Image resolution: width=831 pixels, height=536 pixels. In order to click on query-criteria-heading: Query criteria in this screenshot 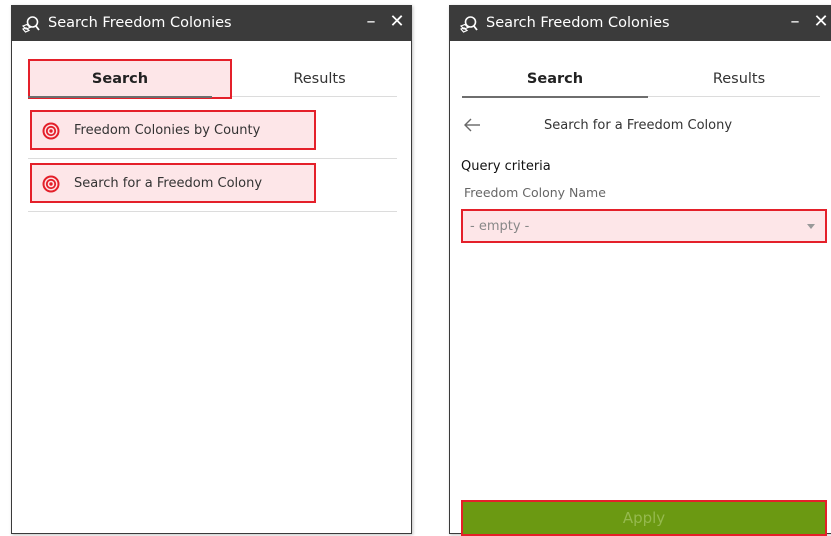, I will do `click(506, 166)`.